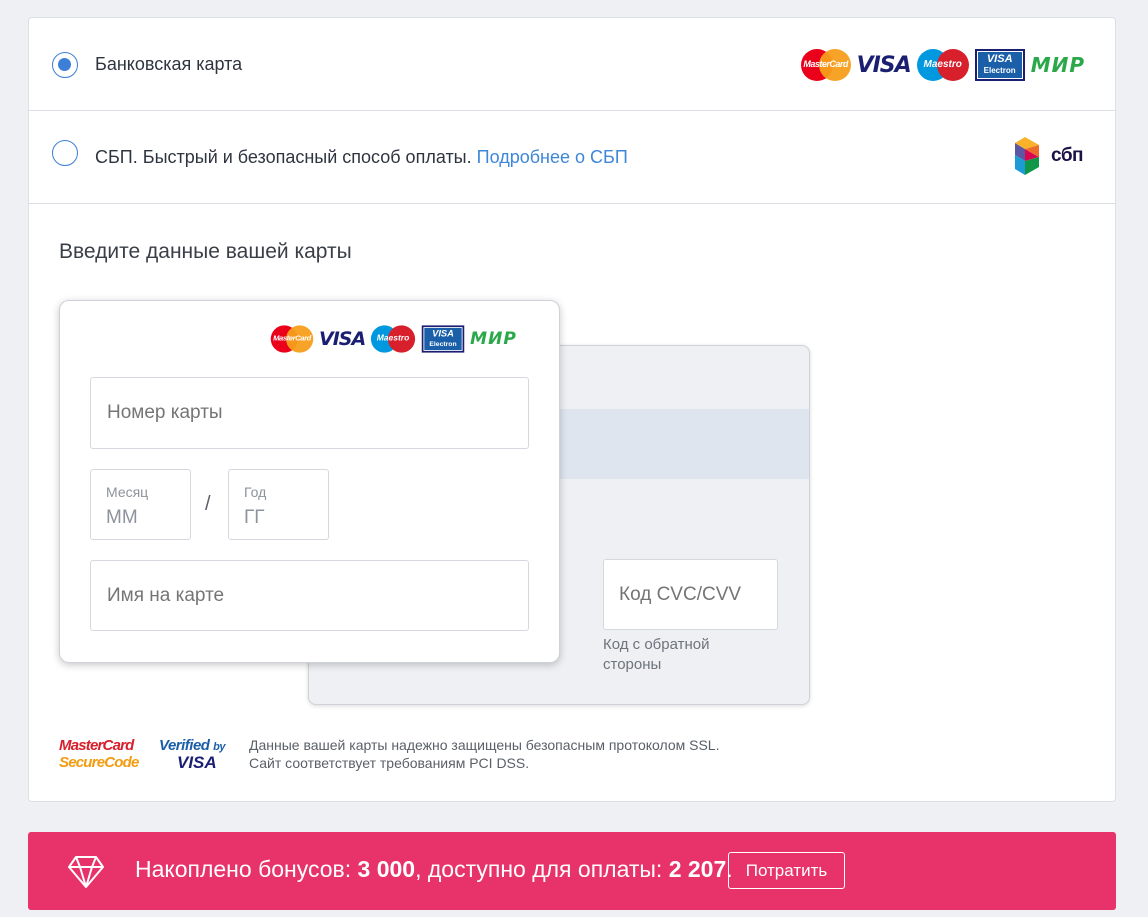 The height and width of the screenshot is (917, 1148). Describe the element at coordinates (169, 64) in the screenshot. I see `card-method-label: Банковская карта` at that location.